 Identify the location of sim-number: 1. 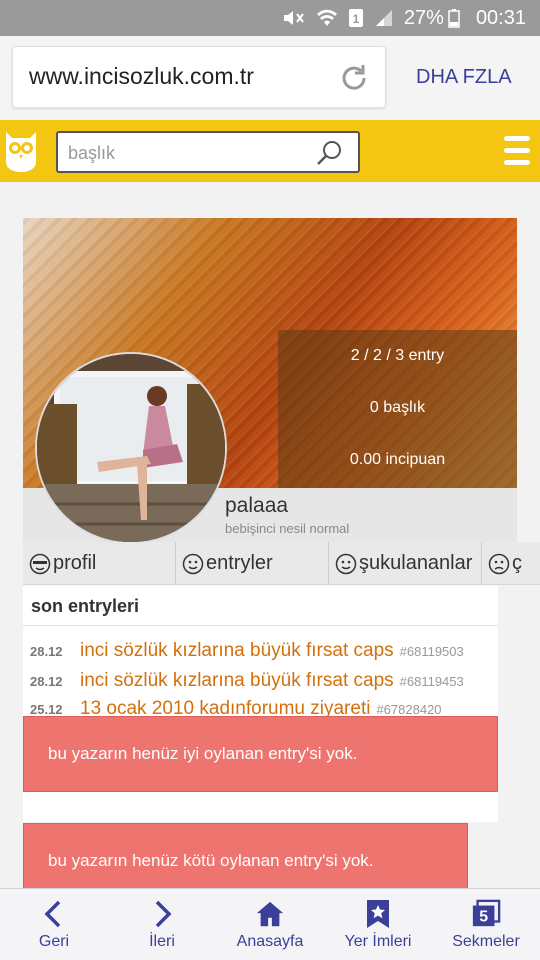
(356, 19).